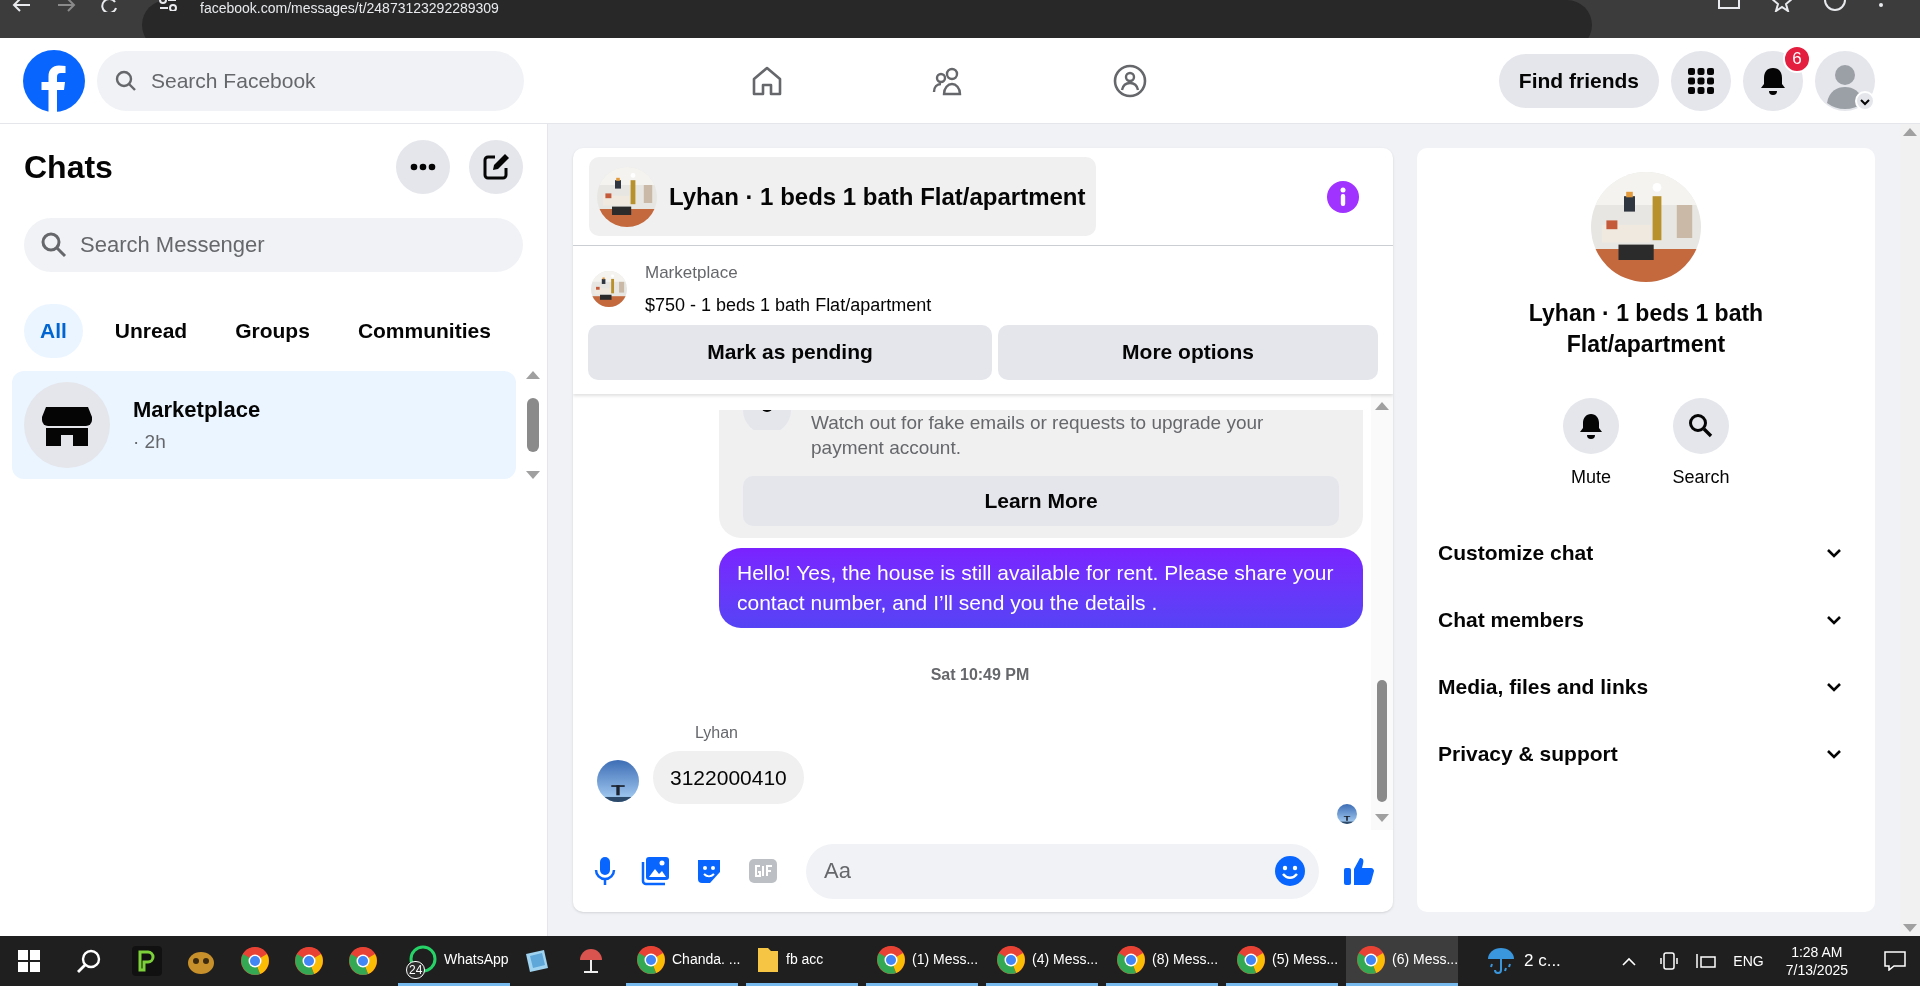 Image resolution: width=1920 pixels, height=986 pixels. Describe the element at coordinates (1041, 587) in the screenshot. I see `outgoing-message: Hello! Yes, the house is still available for rent. Please share your contact number, and I’ll send you the details .` at that location.